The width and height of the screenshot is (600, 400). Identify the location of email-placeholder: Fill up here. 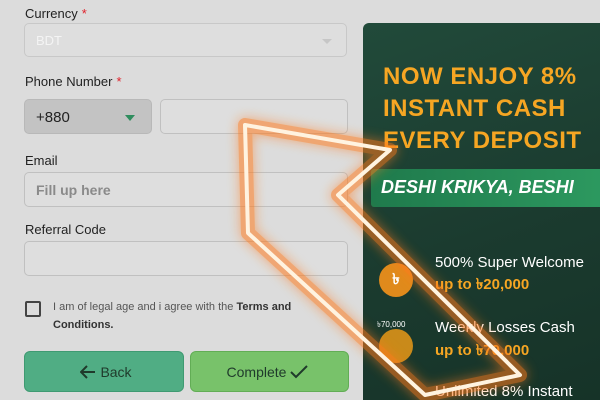
(73, 190).